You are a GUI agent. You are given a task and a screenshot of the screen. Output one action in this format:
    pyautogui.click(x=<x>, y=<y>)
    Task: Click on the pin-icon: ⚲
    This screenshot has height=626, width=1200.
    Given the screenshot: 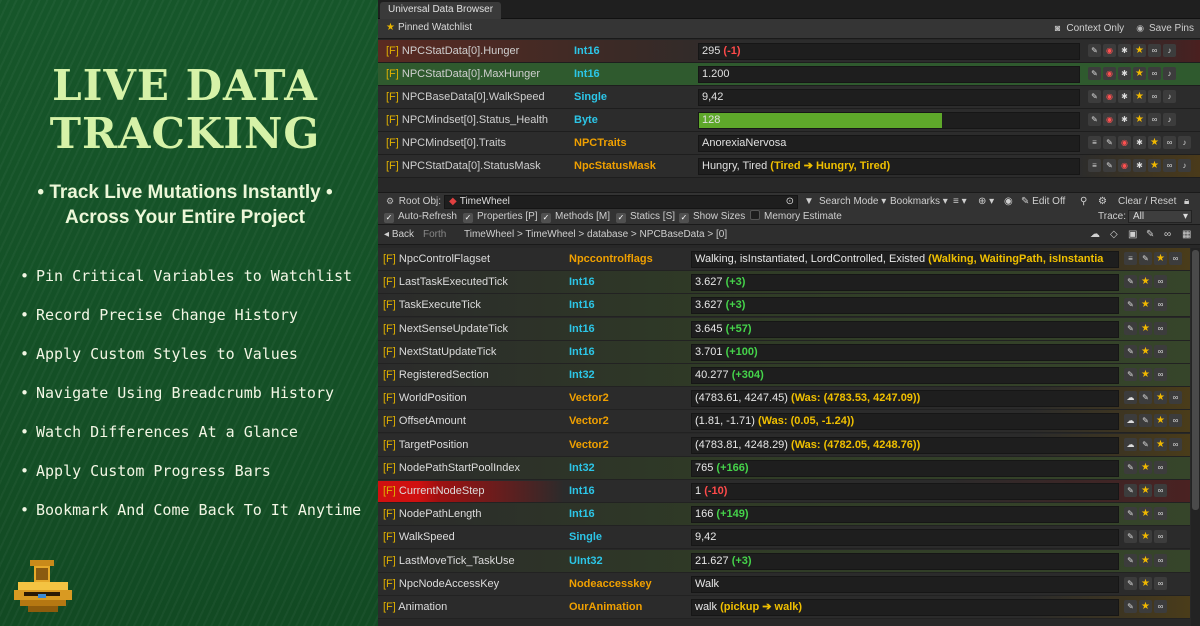 What is the action you would take?
    pyautogui.click(x=1083, y=202)
    